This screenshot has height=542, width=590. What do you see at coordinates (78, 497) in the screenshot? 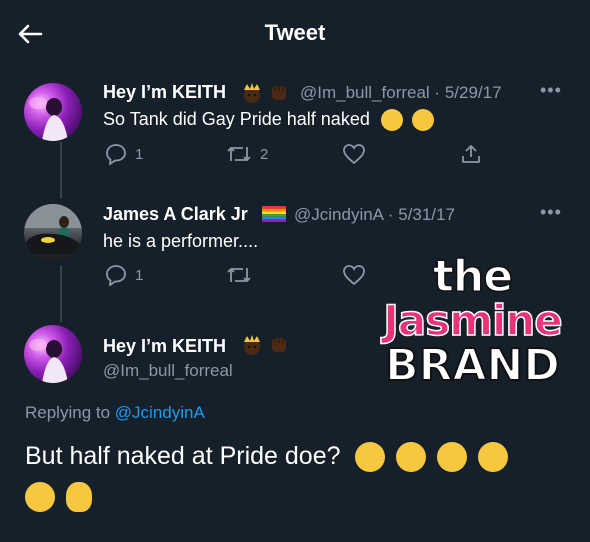
I see `ok-hand-emoji-icon` at bounding box center [78, 497].